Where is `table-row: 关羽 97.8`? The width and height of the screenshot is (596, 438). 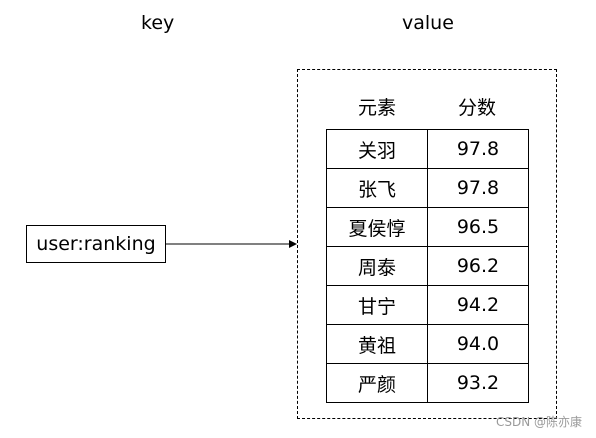
table-row: 关羽 97.8 is located at coordinates (427, 149).